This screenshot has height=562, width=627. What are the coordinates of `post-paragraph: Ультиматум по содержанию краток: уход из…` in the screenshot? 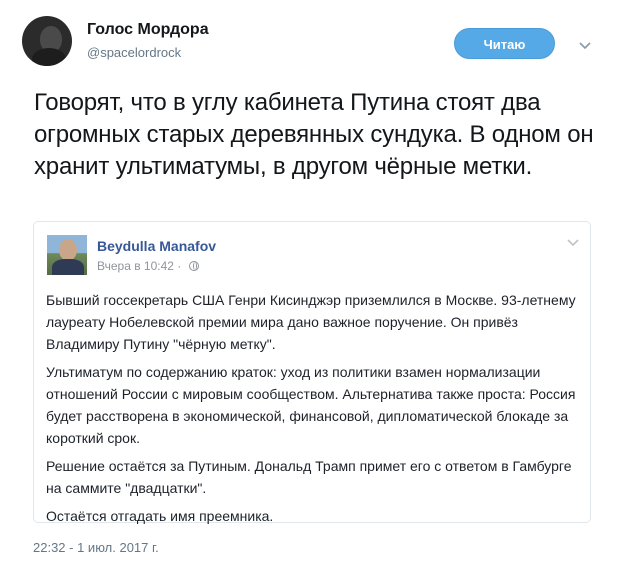 It's located at (311, 405).